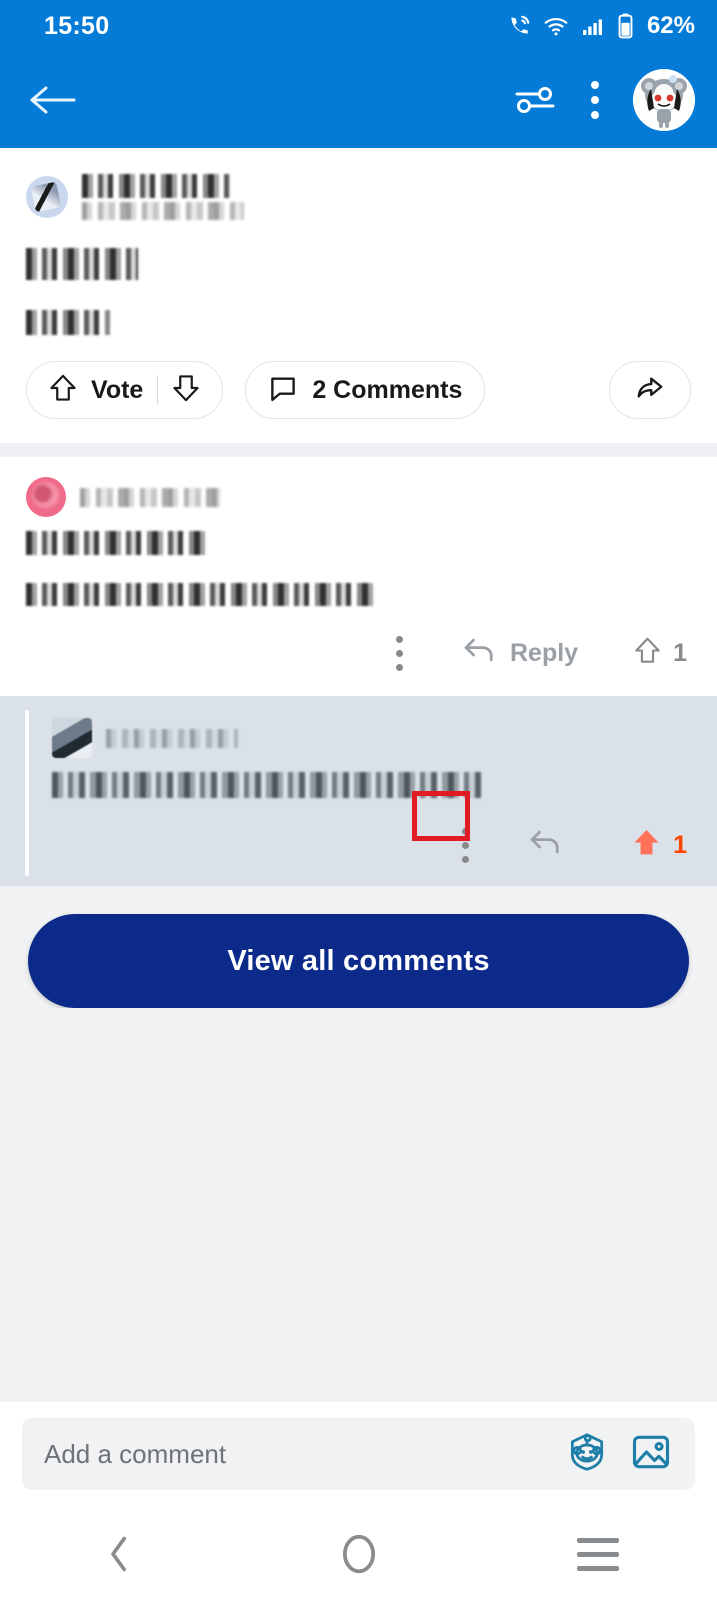 This screenshot has height=1600, width=717. I want to click on view-all-comments-container: View all comments, so click(358, 947).